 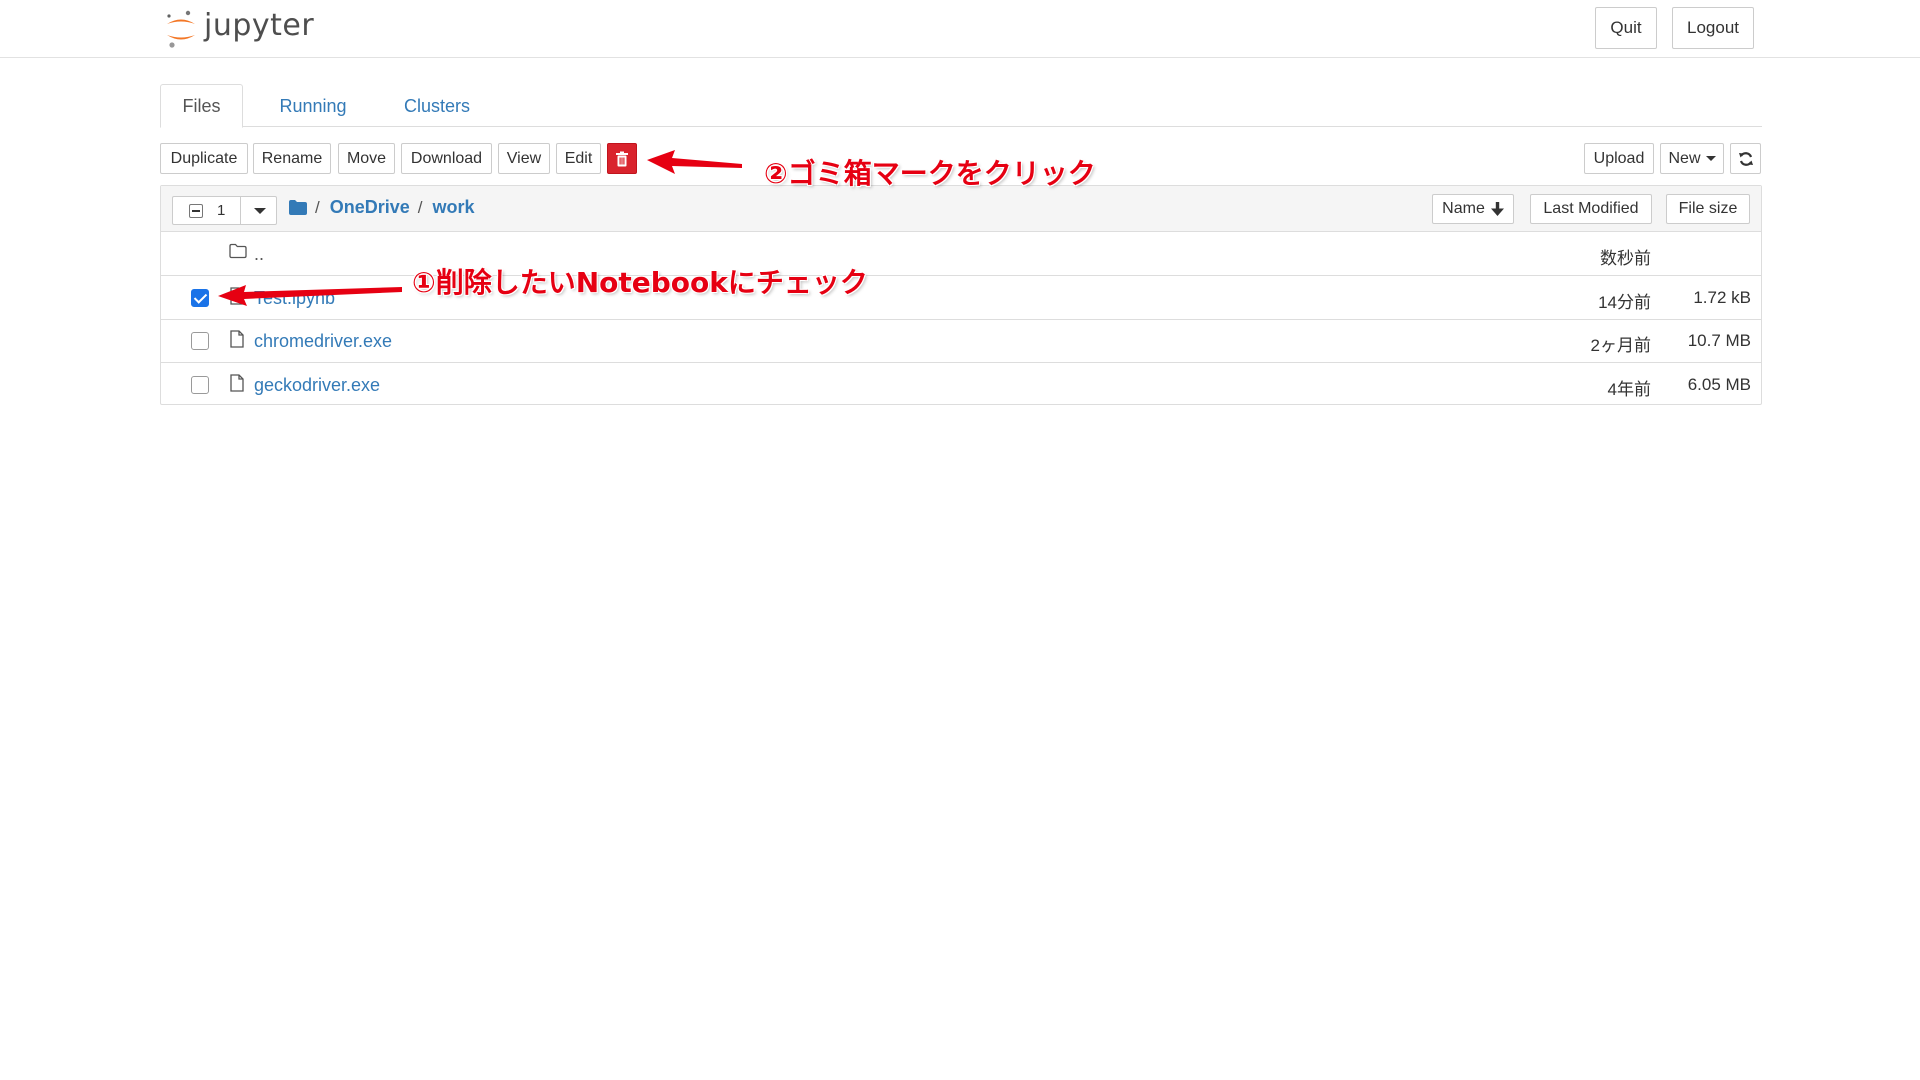 I want to click on file-name: chromedriver.exe, so click(x=323, y=341).